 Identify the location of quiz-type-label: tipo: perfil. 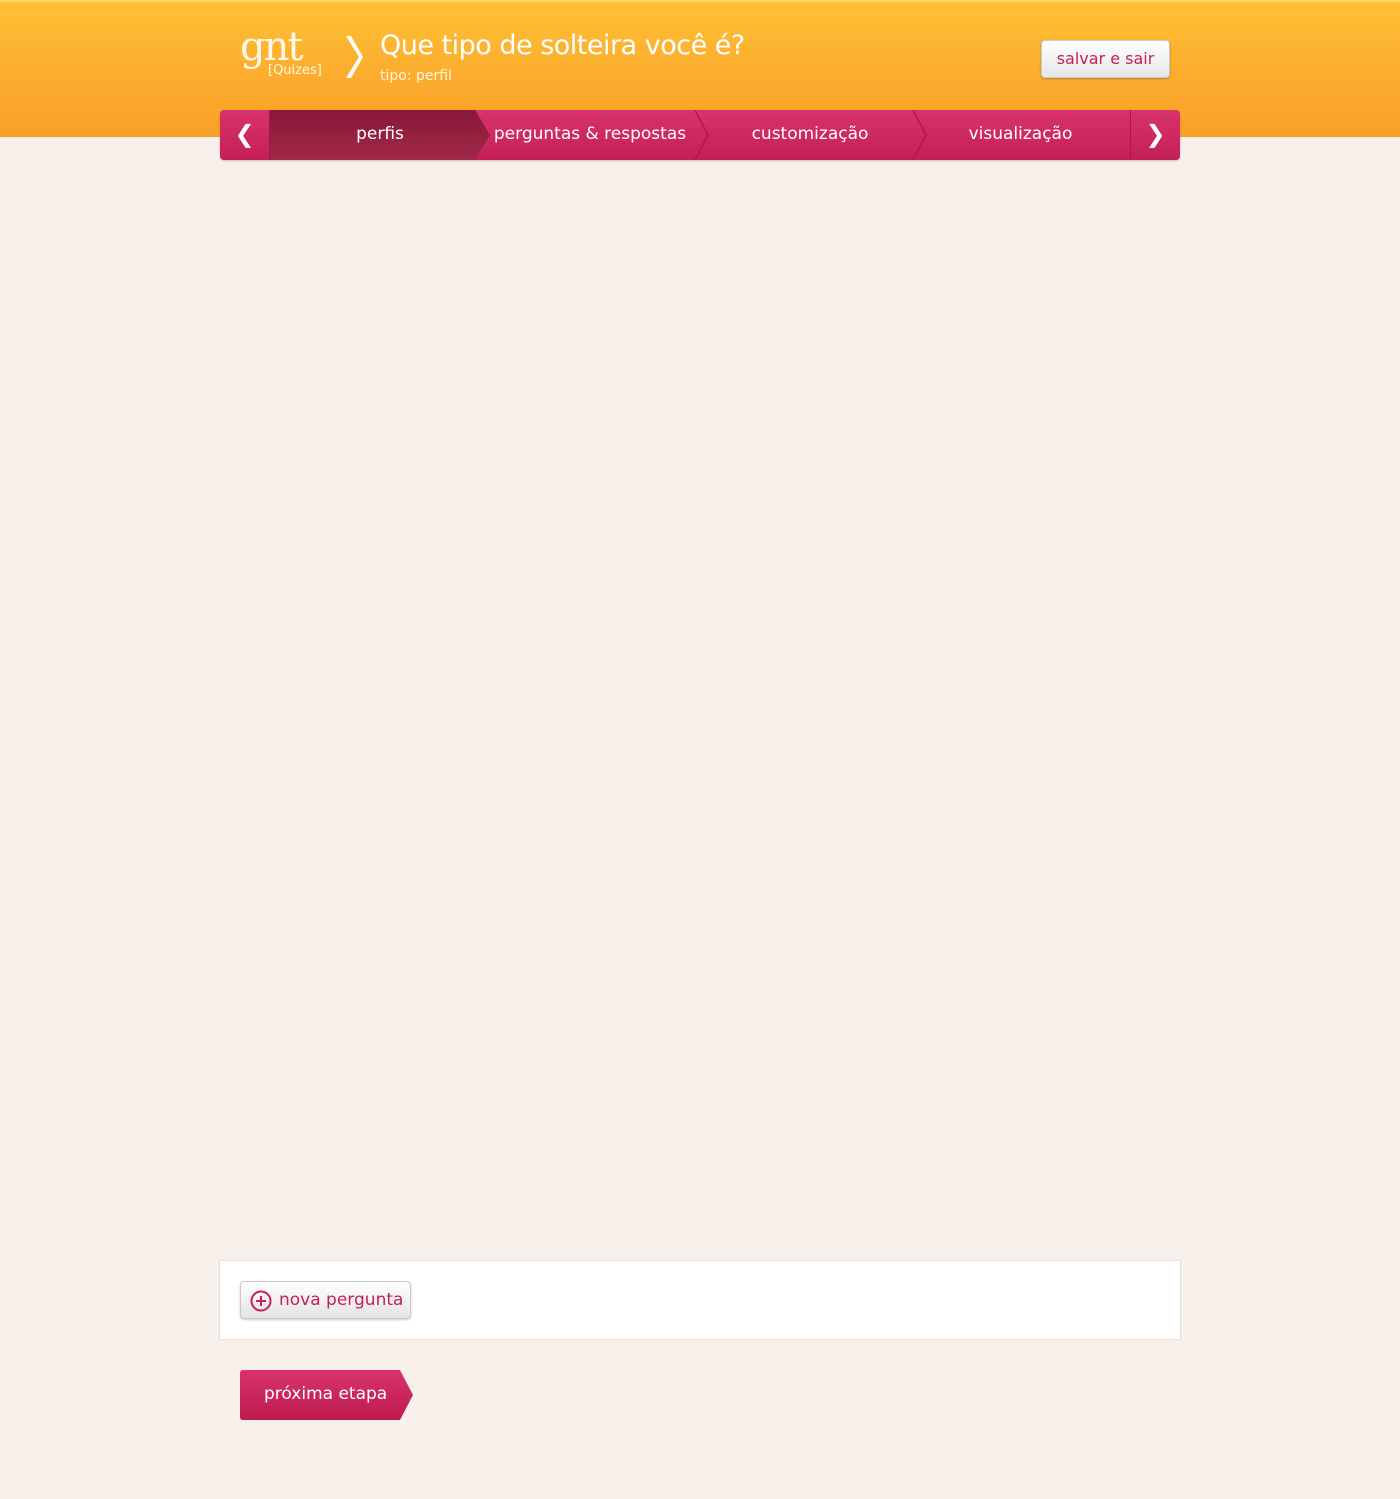
(416, 76).